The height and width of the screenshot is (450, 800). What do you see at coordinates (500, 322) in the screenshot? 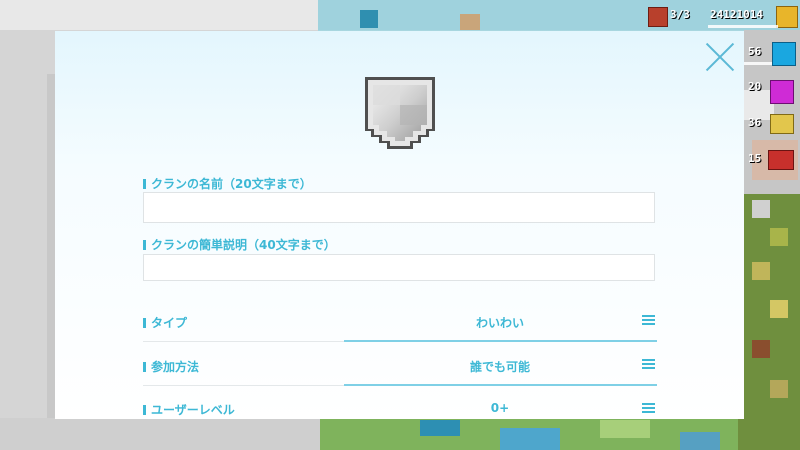
I see `type-select: わいわい` at bounding box center [500, 322].